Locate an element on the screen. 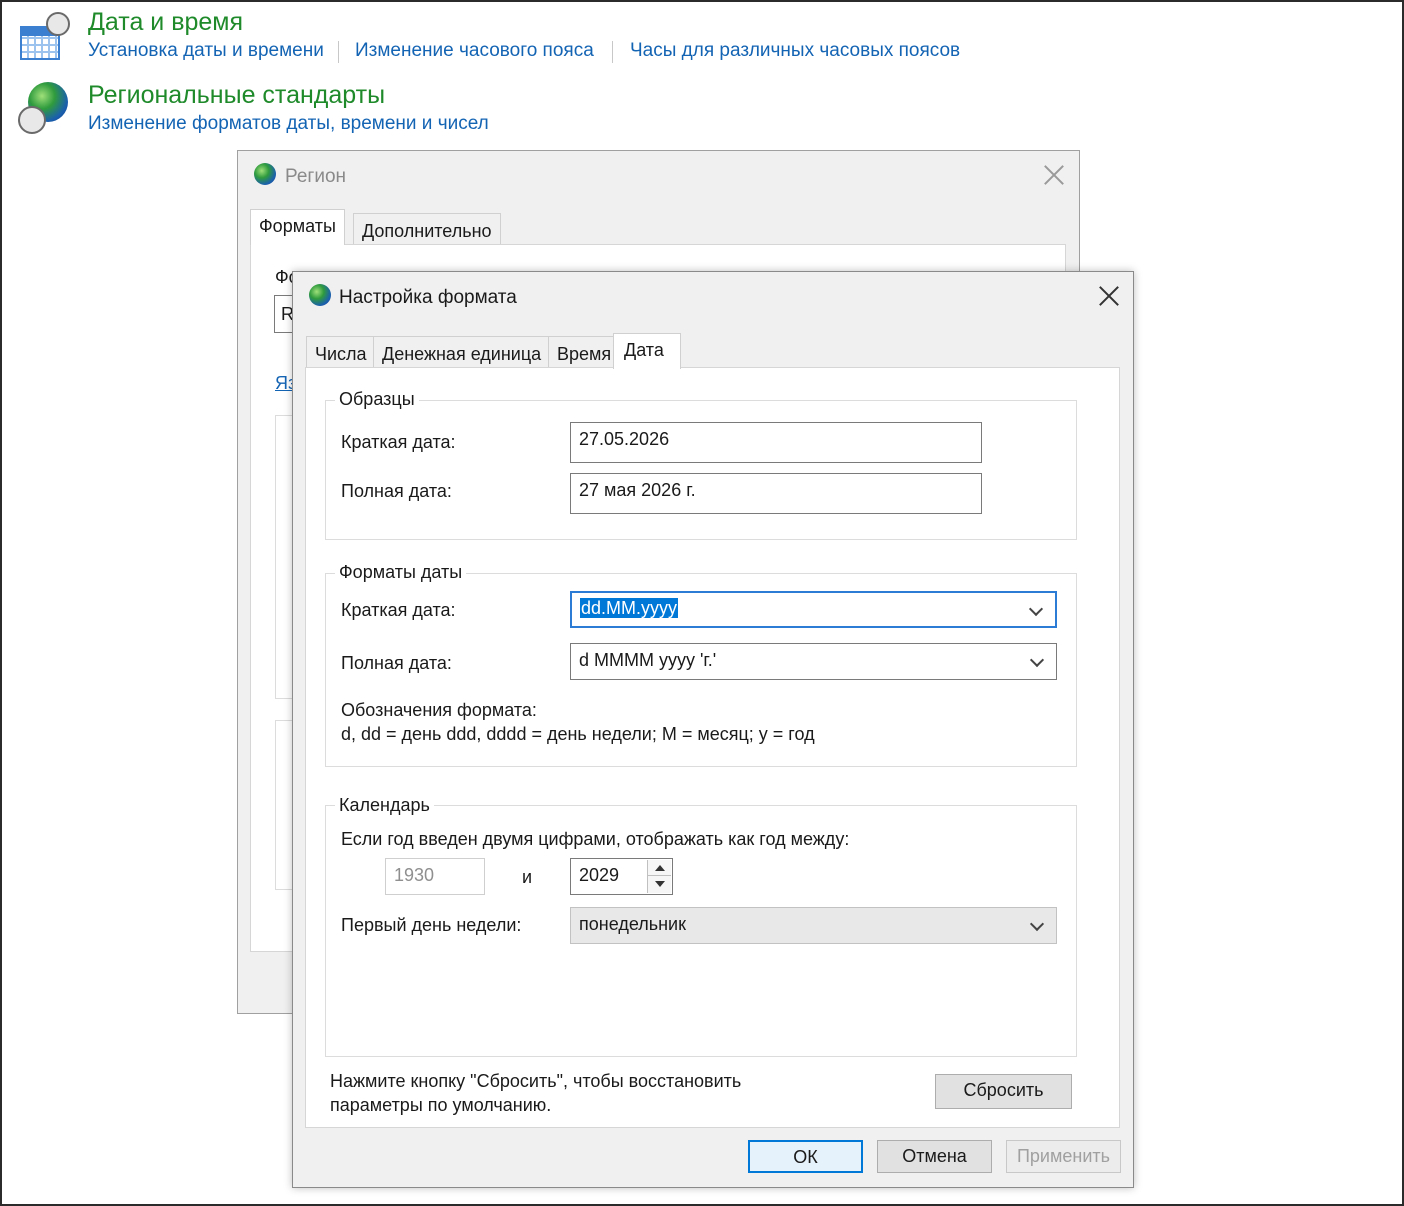 Image resolution: width=1404 pixels, height=1206 pixels. apply-button: Применить is located at coordinates (1063, 1156).